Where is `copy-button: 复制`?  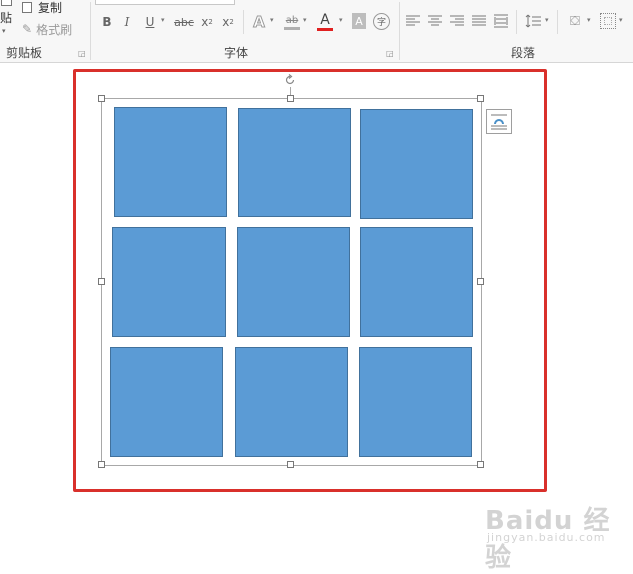 copy-button: 复制 is located at coordinates (42, 7).